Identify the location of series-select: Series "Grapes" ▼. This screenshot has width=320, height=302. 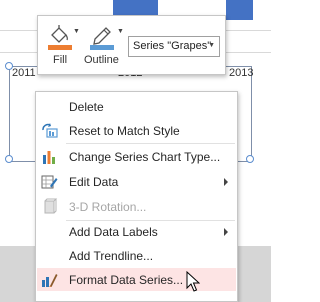
(174, 46).